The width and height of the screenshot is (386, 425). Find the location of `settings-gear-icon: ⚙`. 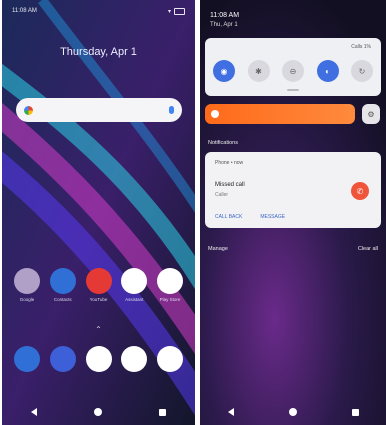

settings-gear-icon: ⚙ is located at coordinates (371, 114).